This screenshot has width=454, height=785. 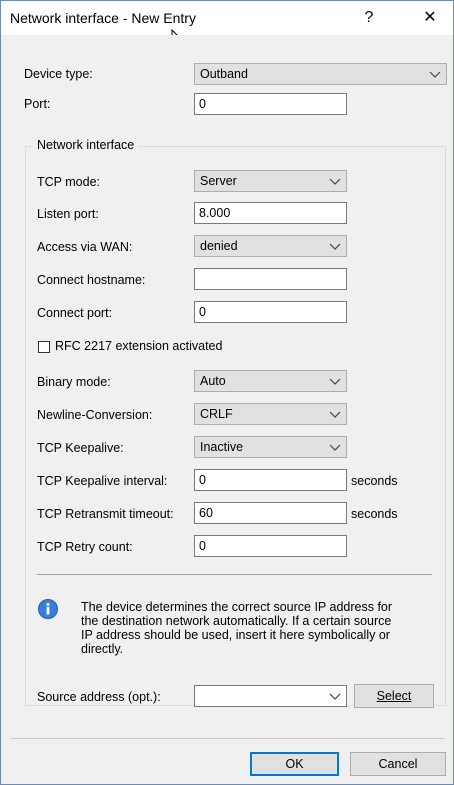 I want to click on connect-hostname-label: Connect hostname:, so click(x=91, y=280).